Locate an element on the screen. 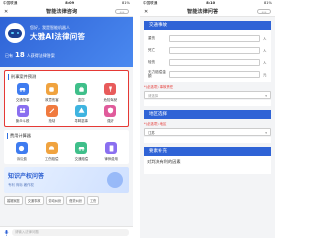 This screenshot has width=320, height=240. stat-number: 18 is located at coordinates (20, 55).